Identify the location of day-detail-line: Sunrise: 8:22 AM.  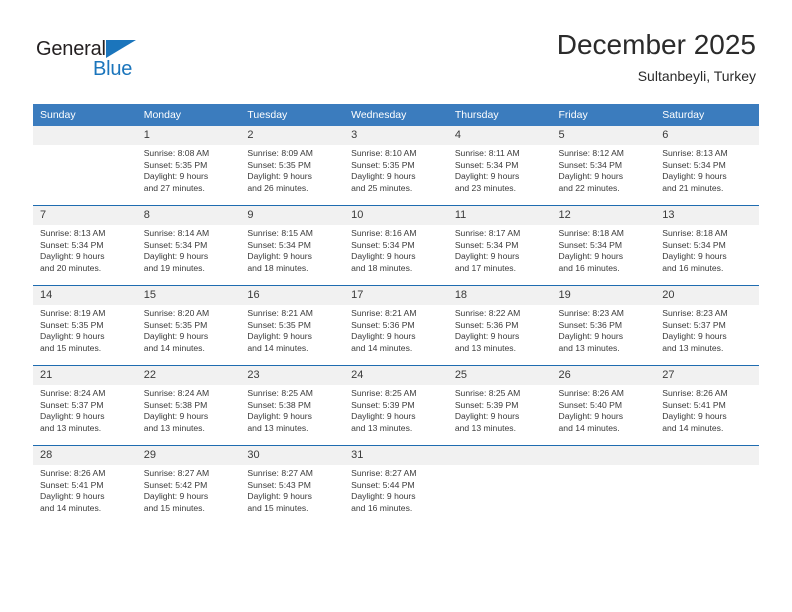
(487, 313).